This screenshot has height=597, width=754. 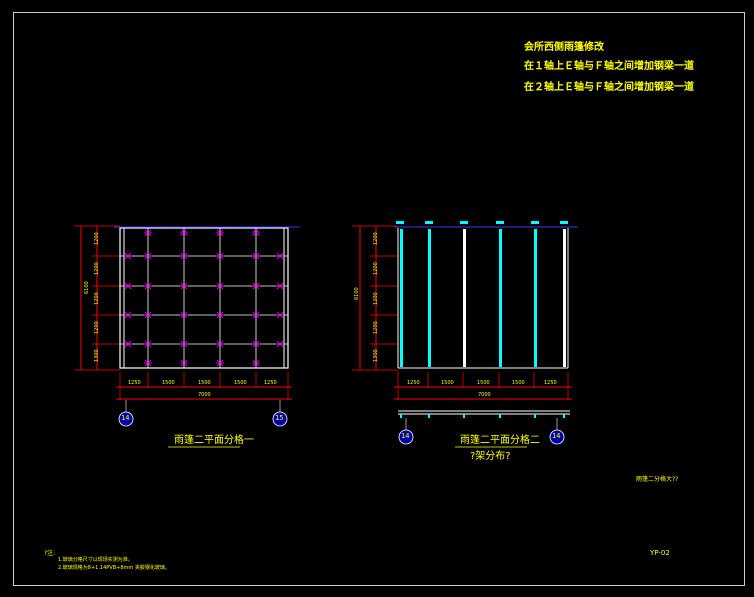 I want to click on plan2-bottom-dim-5: 1250, so click(x=550, y=383).